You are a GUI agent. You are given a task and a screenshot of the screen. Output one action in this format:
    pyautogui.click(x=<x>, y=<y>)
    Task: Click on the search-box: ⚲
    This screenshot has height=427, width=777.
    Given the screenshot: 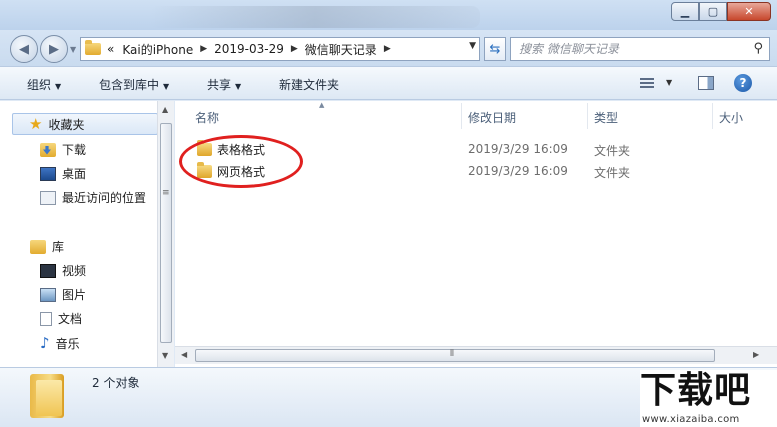 What is the action you would take?
    pyautogui.click(x=640, y=49)
    